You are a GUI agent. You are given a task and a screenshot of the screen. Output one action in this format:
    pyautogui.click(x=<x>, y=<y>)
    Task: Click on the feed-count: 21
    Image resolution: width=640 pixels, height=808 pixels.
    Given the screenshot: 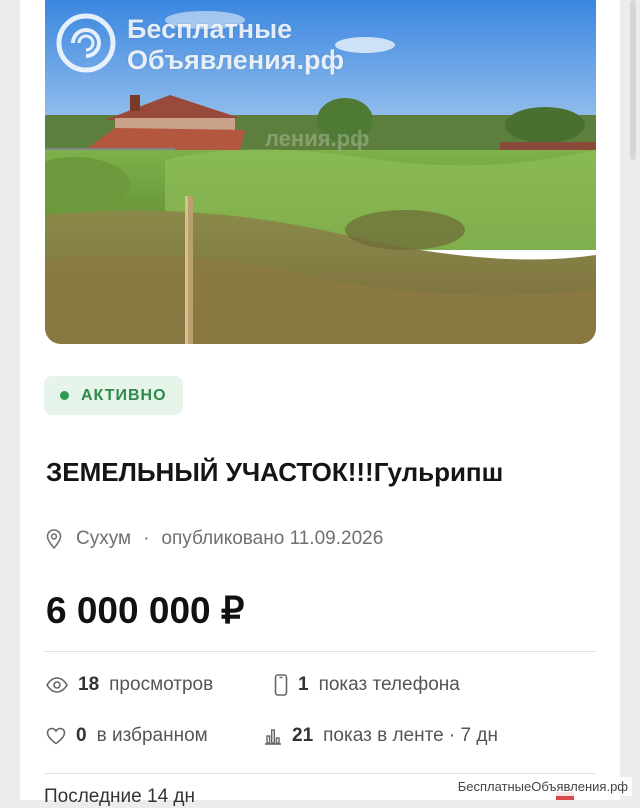 What is the action you would take?
    pyautogui.click(x=303, y=735)
    